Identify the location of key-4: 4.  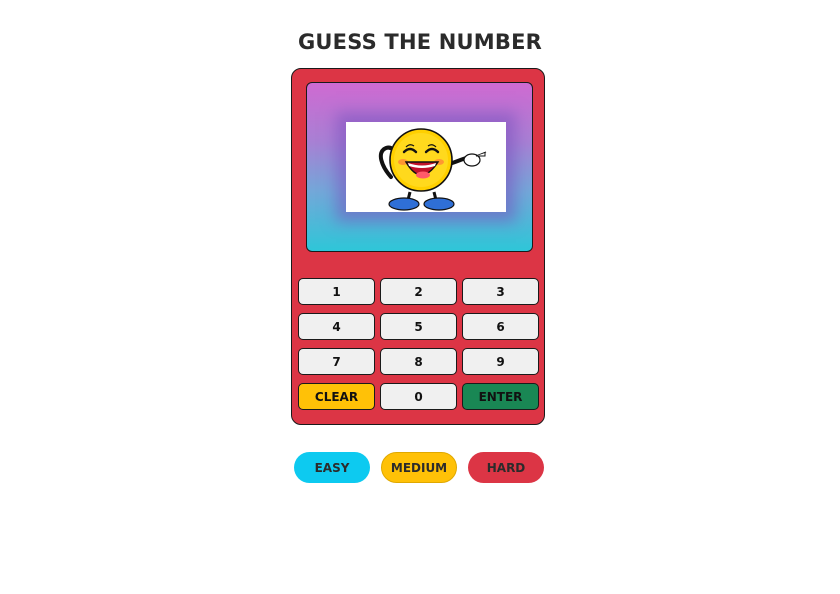
(336, 326).